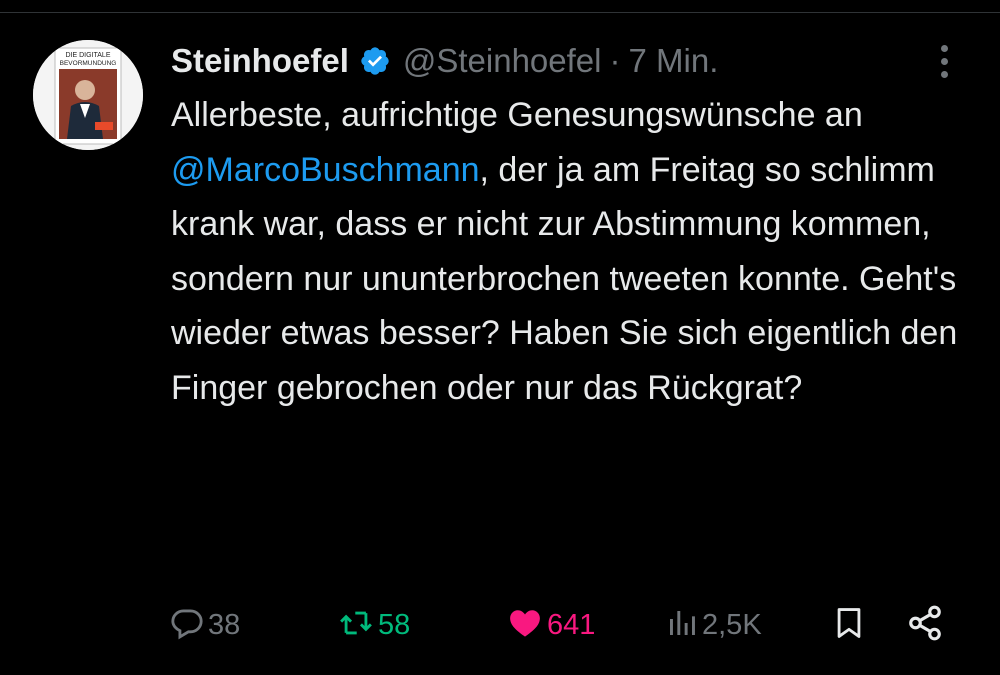 The image size is (1000, 675). What do you see at coordinates (394, 624) in the screenshot?
I see `retweet-count: 58` at bounding box center [394, 624].